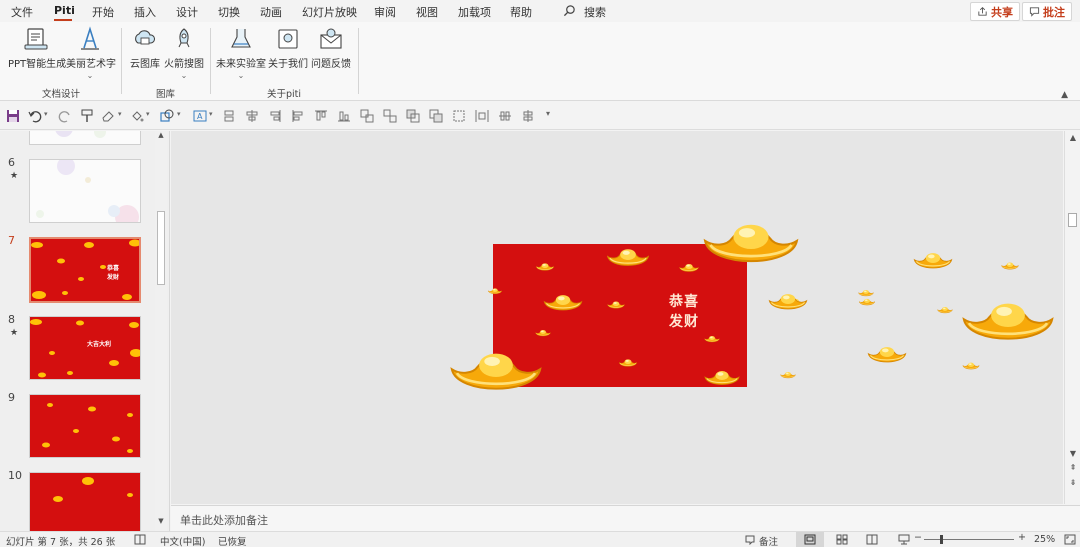  I want to click on distribute-horizontal-icon, so click(482, 116).